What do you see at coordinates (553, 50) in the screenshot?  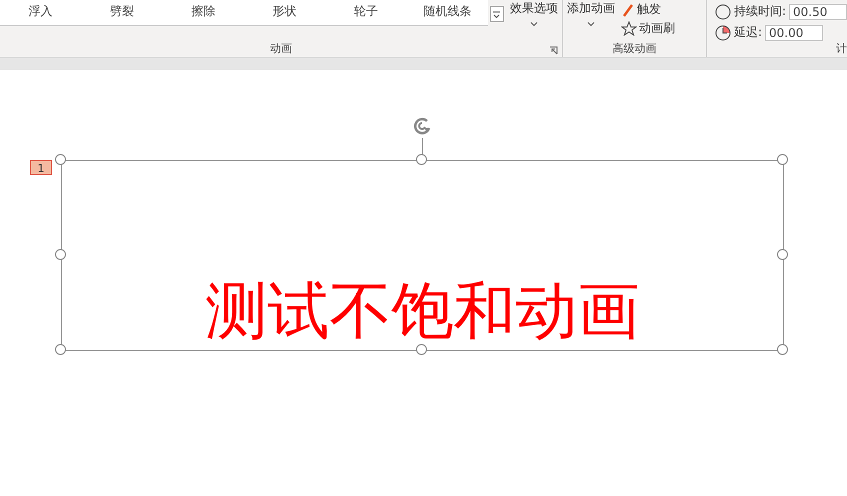 I see `dialog-launcher-icon` at bounding box center [553, 50].